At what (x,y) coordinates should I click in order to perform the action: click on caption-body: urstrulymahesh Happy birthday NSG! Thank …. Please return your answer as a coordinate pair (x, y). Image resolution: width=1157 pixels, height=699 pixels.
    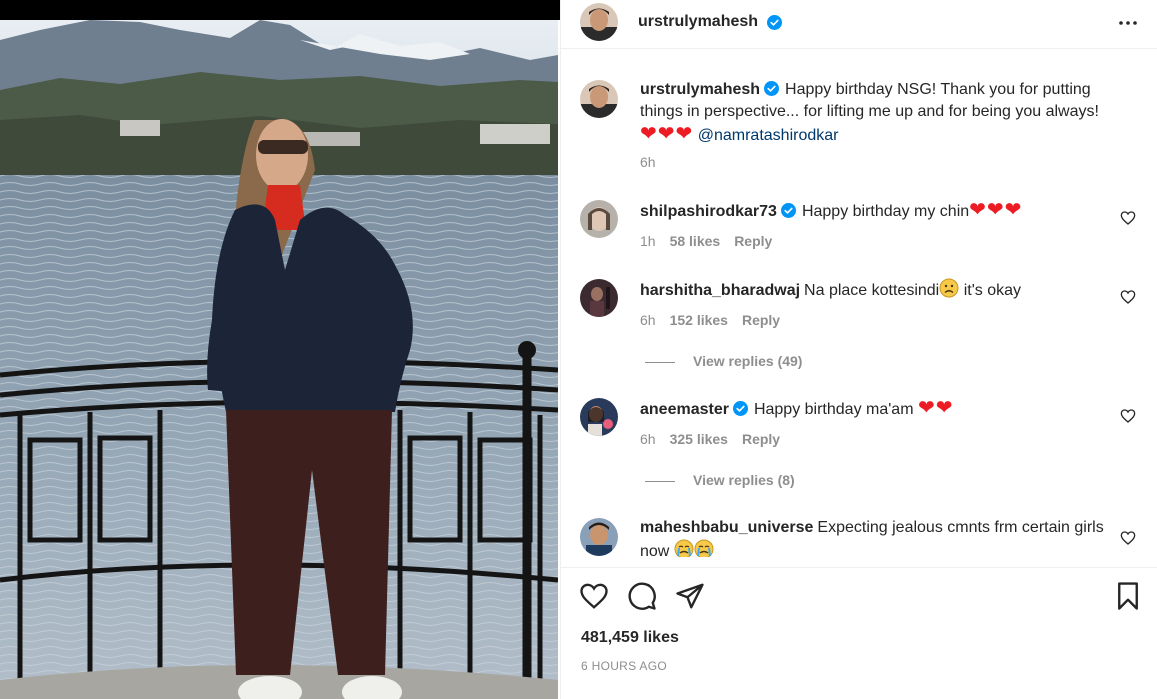
    Looking at the image, I should click on (882, 113).